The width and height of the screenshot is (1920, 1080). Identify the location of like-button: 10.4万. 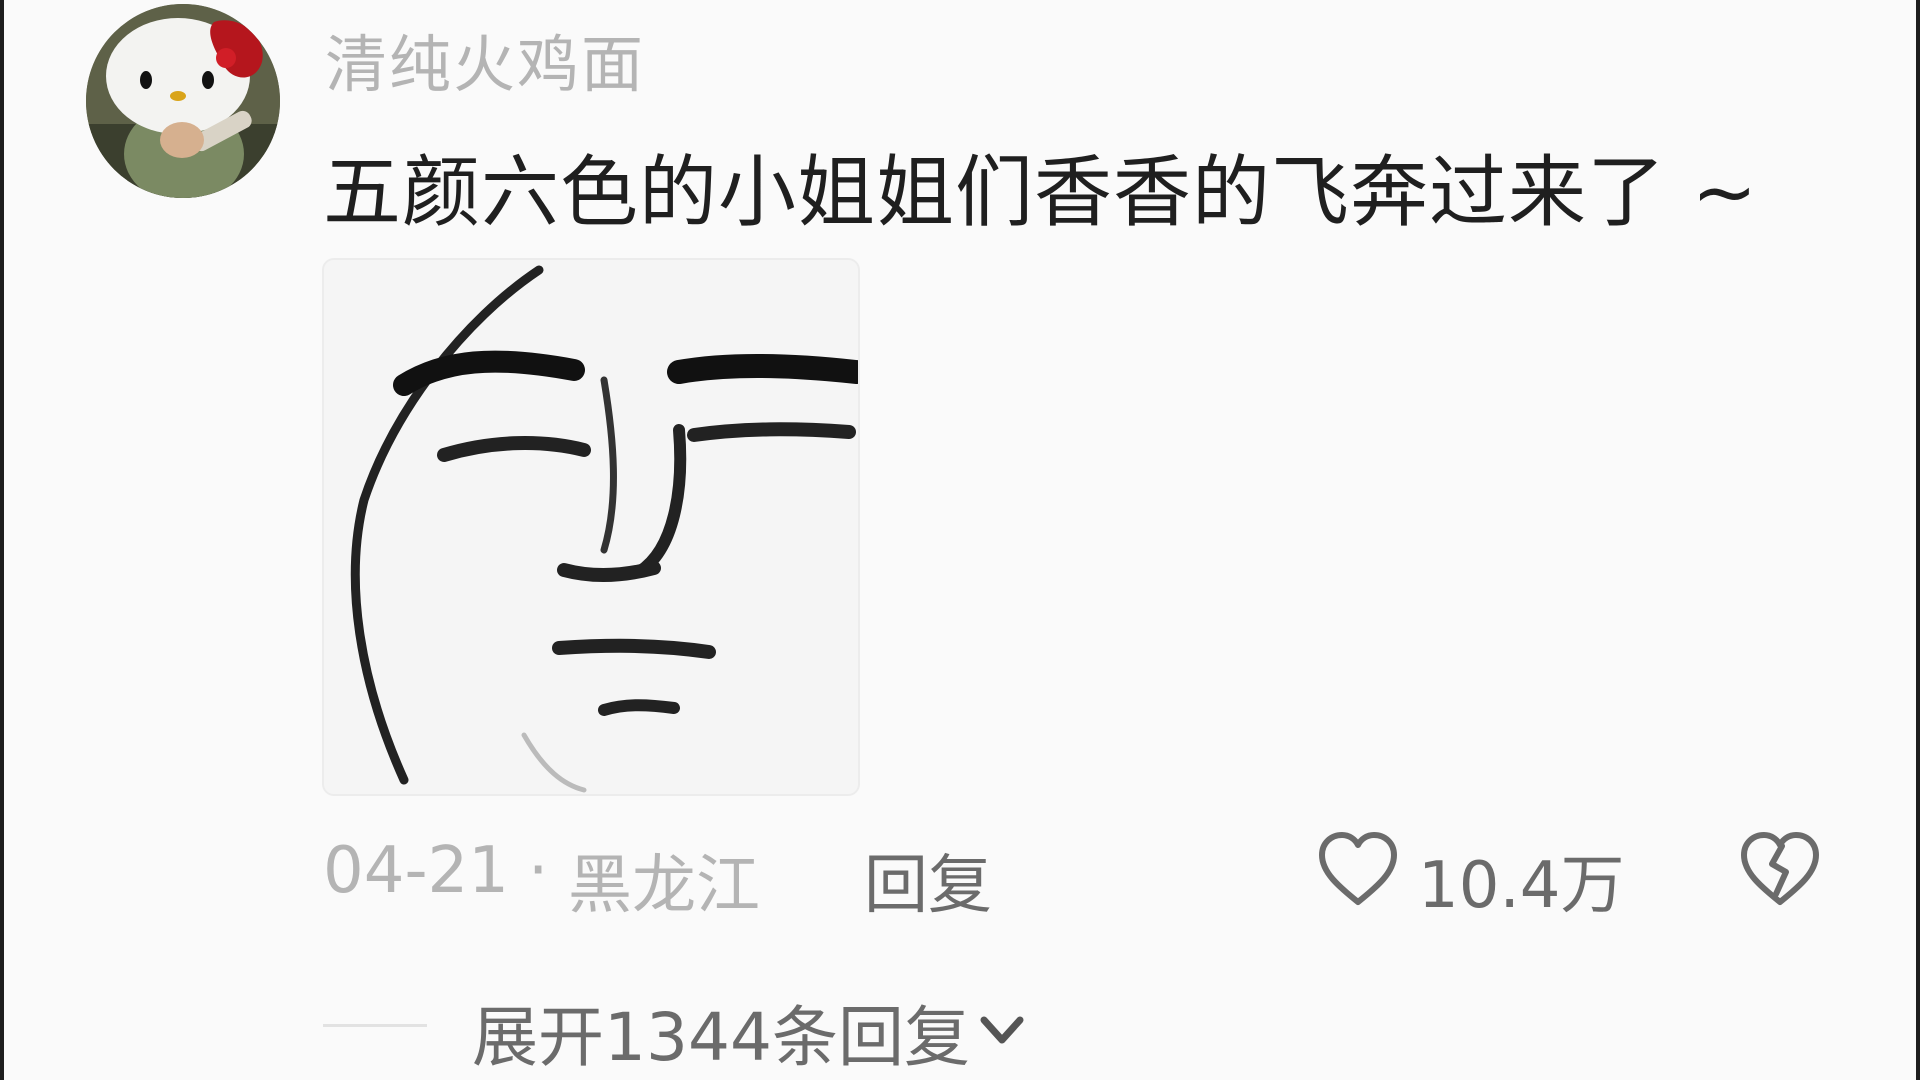
(1470, 874).